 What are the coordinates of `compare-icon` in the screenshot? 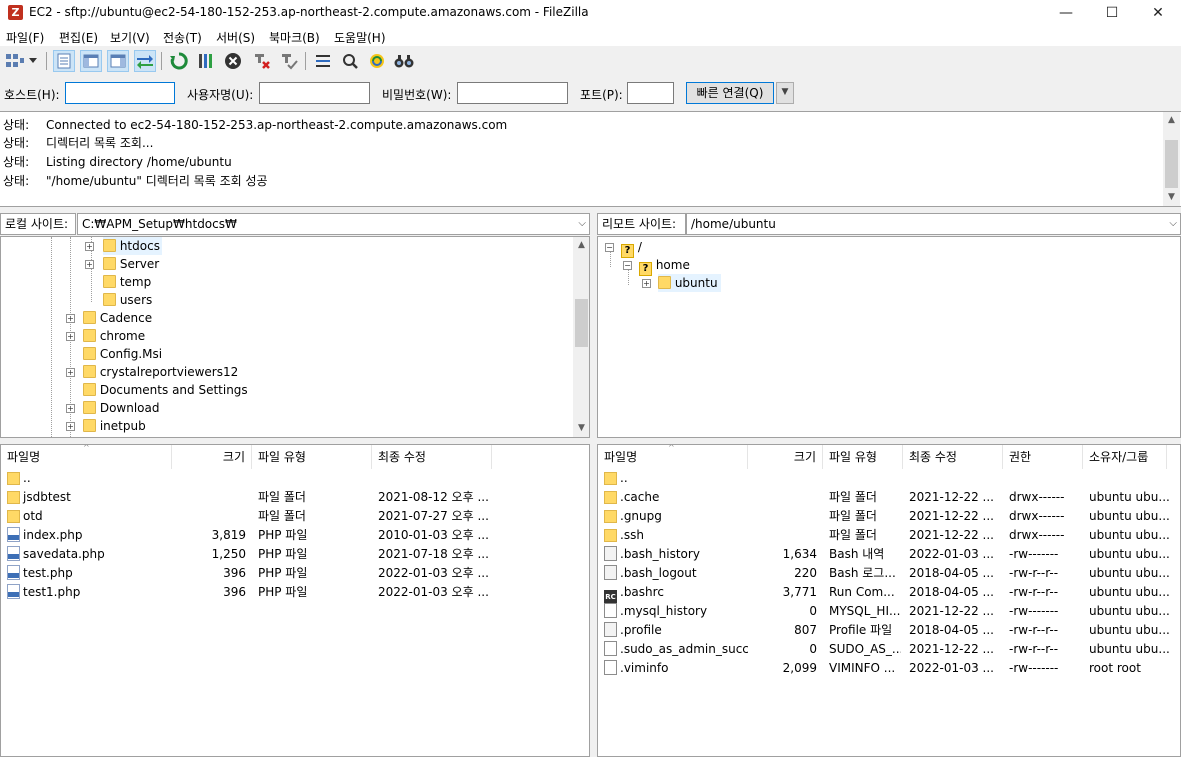 It's located at (350, 61).